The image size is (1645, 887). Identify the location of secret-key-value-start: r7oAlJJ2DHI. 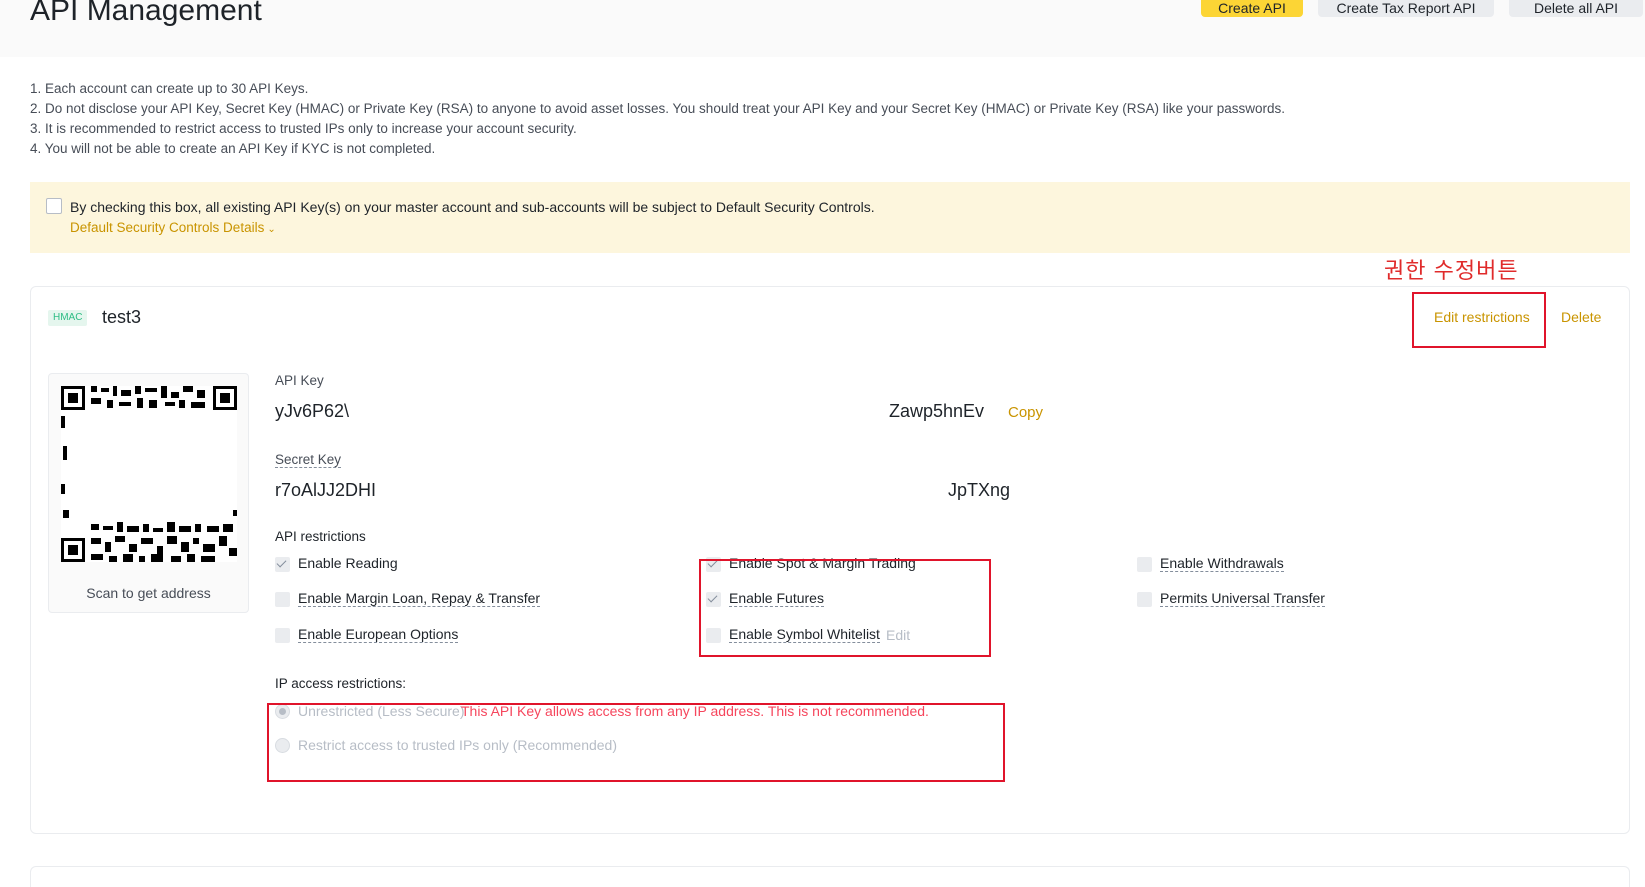
(326, 490).